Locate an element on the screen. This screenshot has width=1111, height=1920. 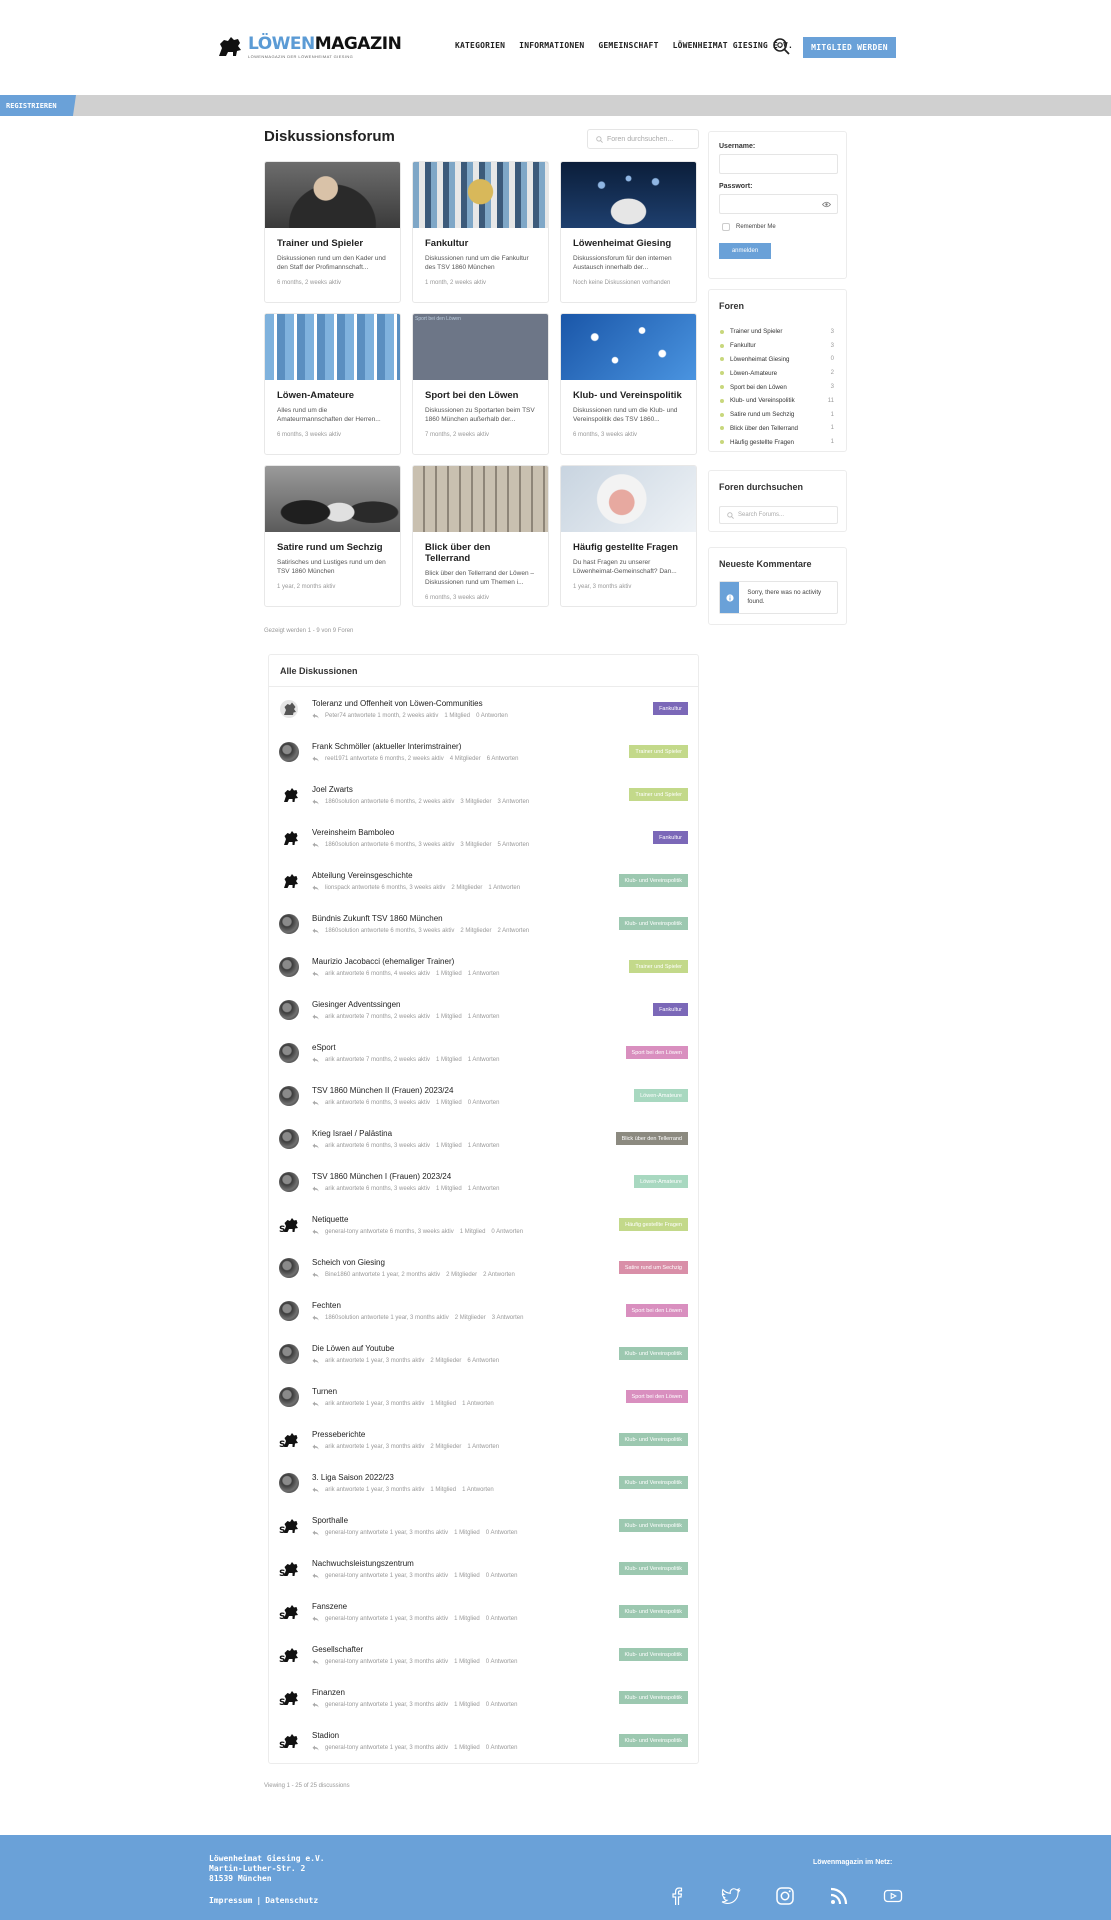
forum-link: Häufig gestellte Fragen 1 is located at coordinates (777, 442).